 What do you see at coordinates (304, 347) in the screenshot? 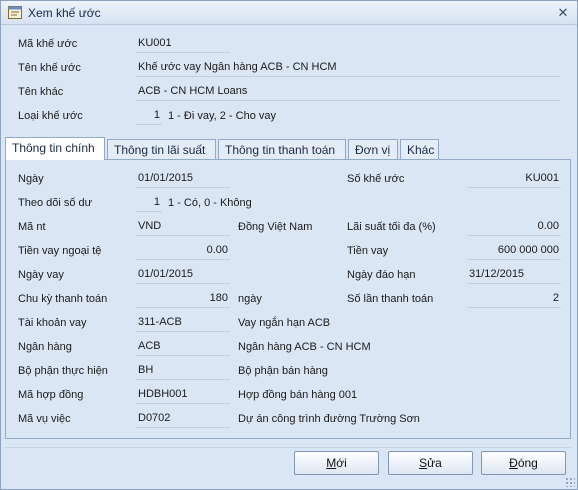
I see `bank-desc: Ngân hàng ACB - CN HCM` at bounding box center [304, 347].